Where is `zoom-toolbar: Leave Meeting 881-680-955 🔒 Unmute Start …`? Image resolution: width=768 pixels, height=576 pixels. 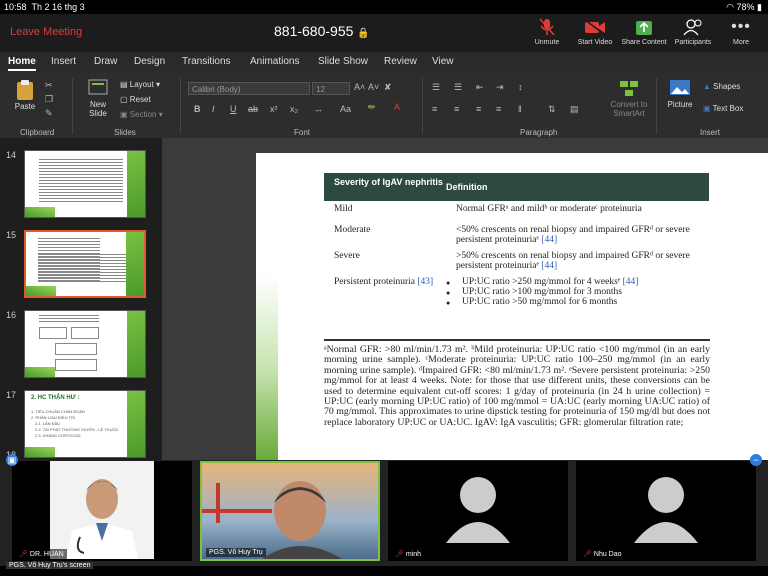
zoom-toolbar: Leave Meeting 881-680-955 🔒 Unmute Start … is located at coordinates (384, 33).